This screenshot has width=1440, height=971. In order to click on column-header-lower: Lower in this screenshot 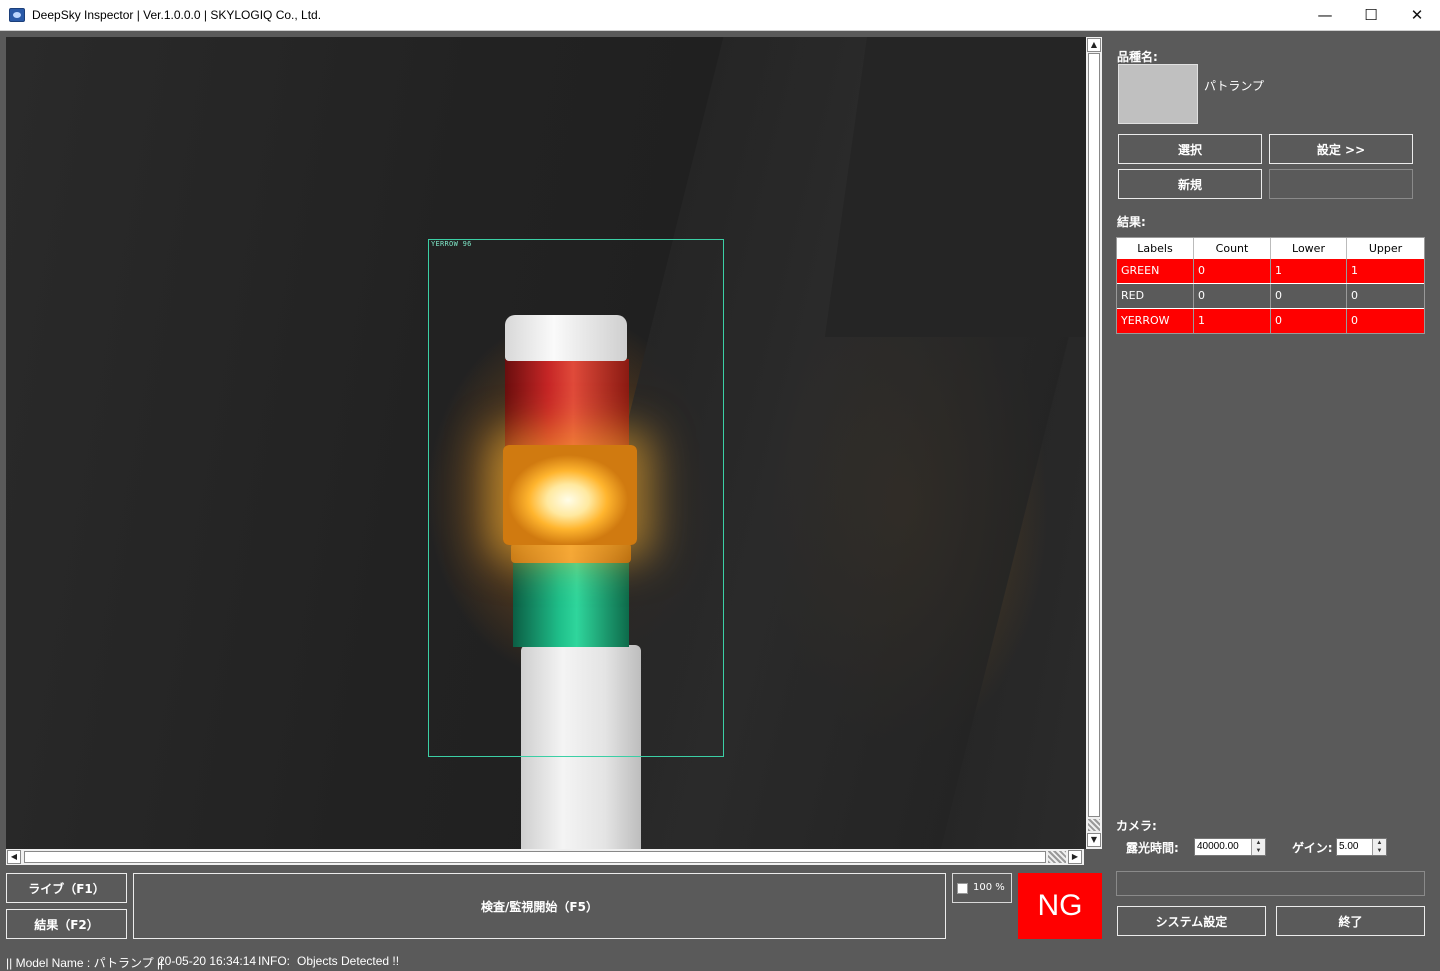, I will do `click(1309, 248)`.